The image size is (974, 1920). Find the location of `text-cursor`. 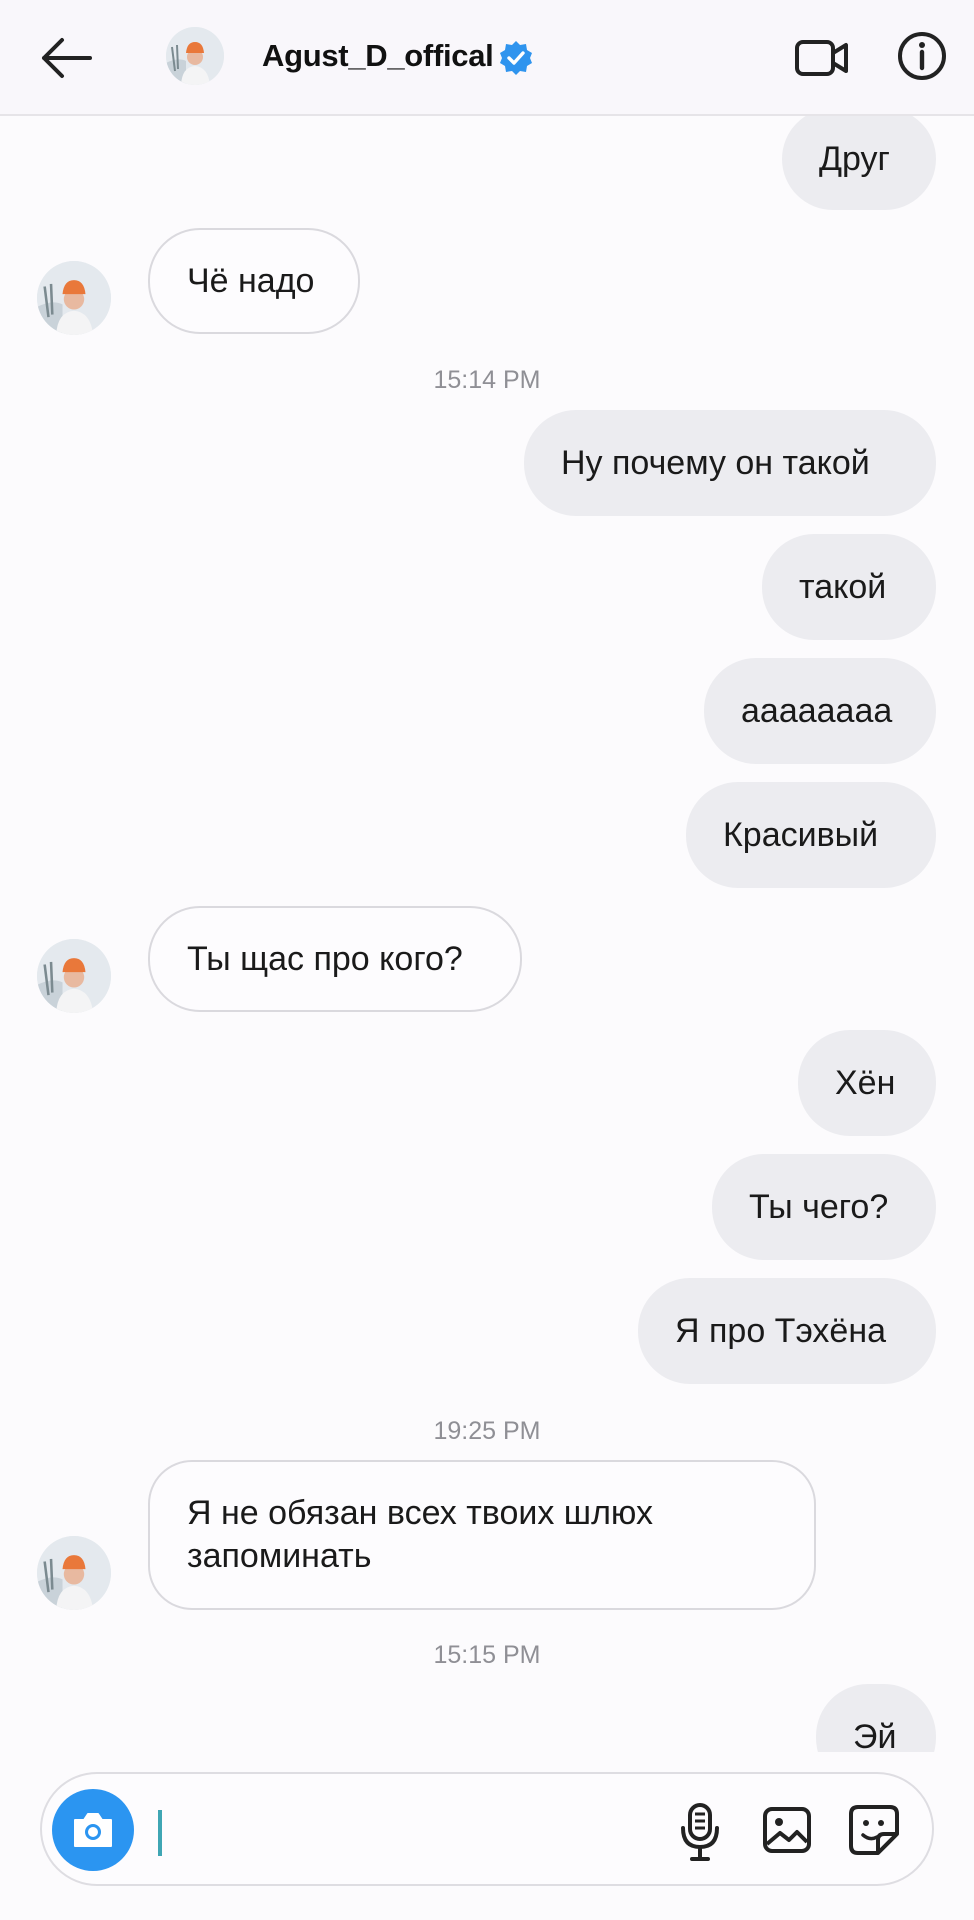

text-cursor is located at coordinates (160, 1833).